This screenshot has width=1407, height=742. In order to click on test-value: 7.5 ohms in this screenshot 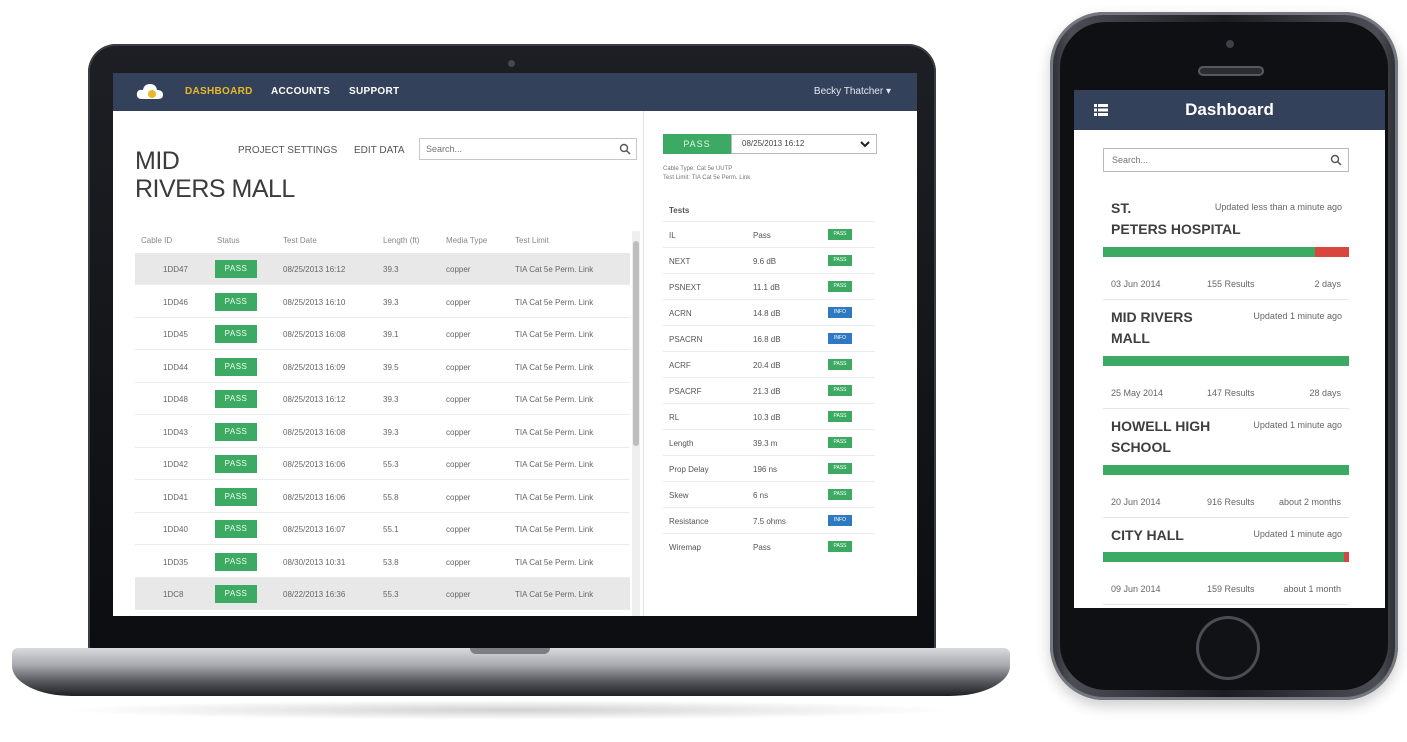, I will do `click(769, 521)`.